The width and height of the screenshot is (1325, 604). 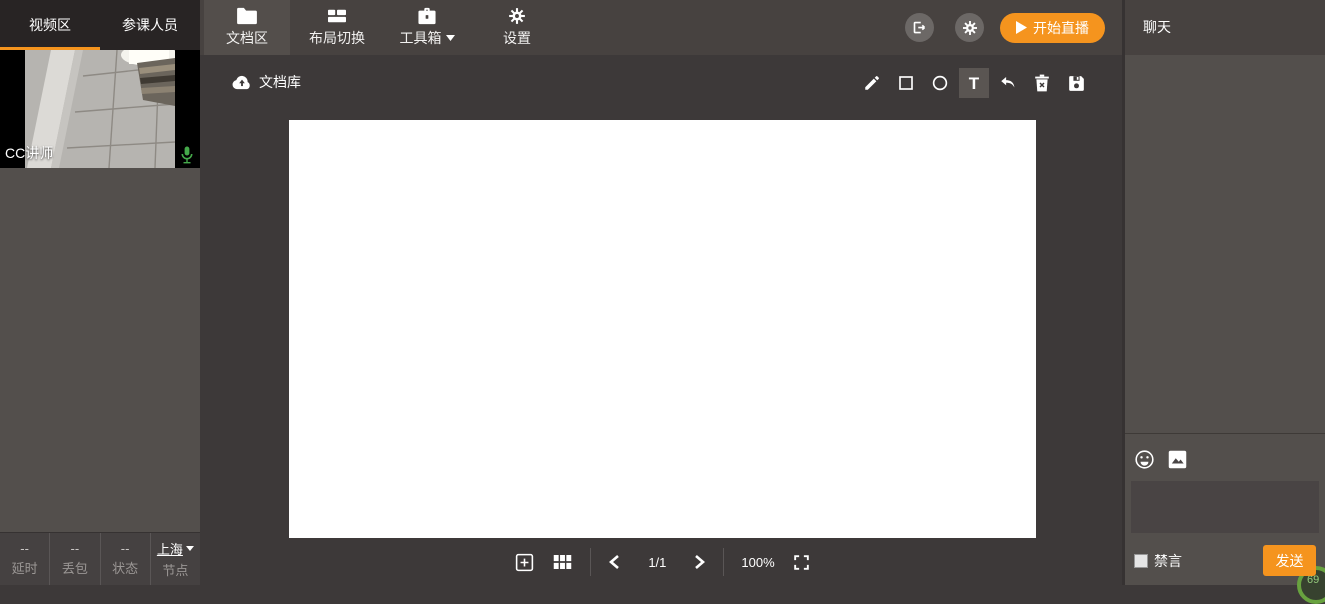 I want to click on chat-input, so click(x=1225, y=507).